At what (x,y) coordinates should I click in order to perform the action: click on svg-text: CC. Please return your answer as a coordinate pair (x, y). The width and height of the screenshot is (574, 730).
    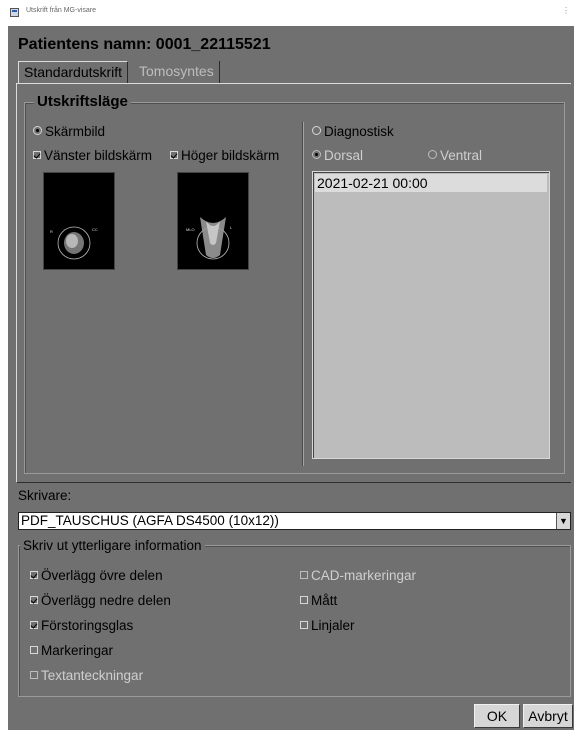
    Looking at the image, I should click on (95, 229).